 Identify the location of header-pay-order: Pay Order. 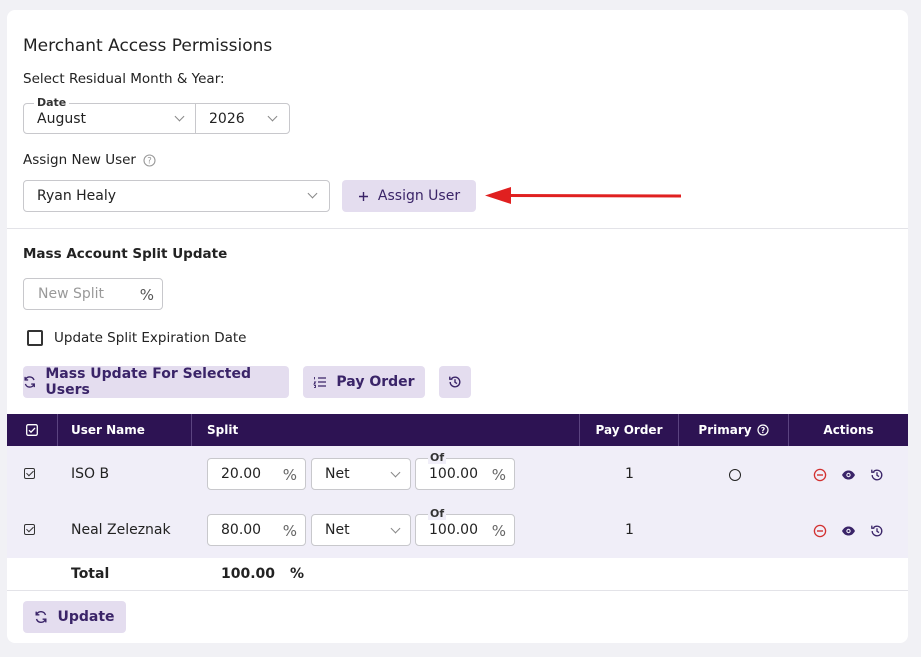
(629, 430).